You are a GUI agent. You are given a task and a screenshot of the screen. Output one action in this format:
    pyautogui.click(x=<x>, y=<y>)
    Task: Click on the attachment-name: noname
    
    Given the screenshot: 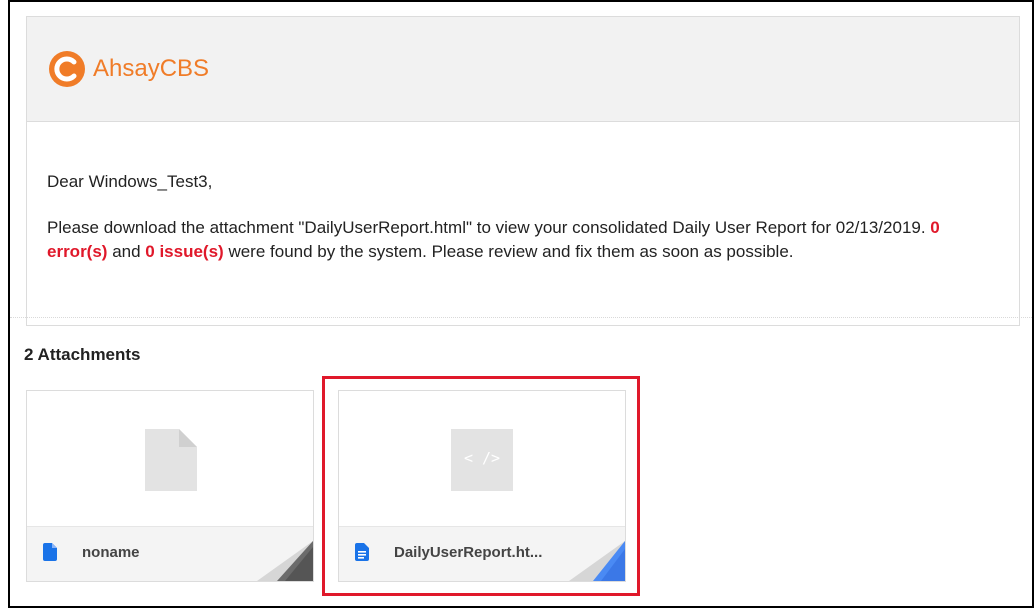 What is the action you would take?
    pyautogui.click(x=111, y=552)
    